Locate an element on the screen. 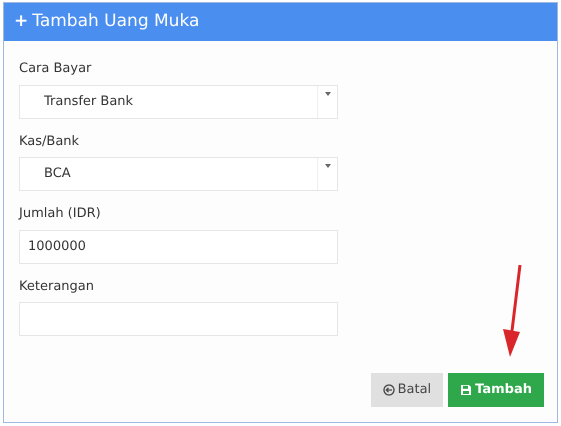 The width and height of the screenshot is (561, 426). select-field: Transfer Bank is located at coordinates (178, 101).